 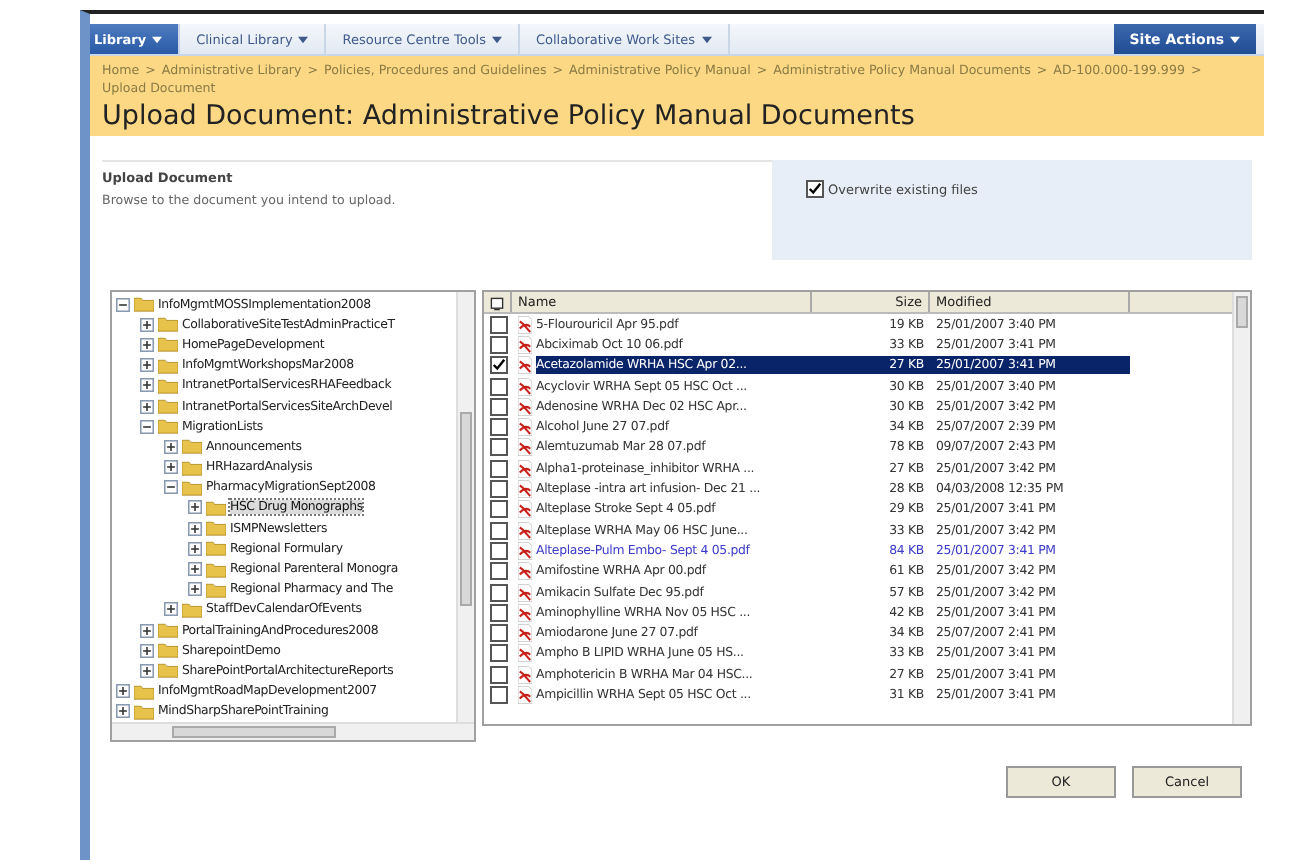 I want to click on overwrite-checkbox, so click(x=815, y=189).